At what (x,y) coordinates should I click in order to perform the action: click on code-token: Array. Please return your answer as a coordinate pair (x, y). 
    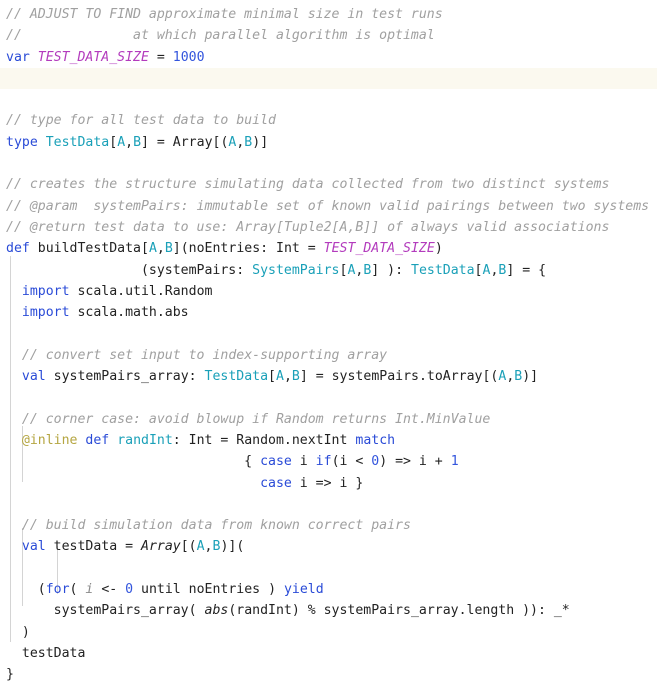
    Looking at the image, I should click on (161, 547).